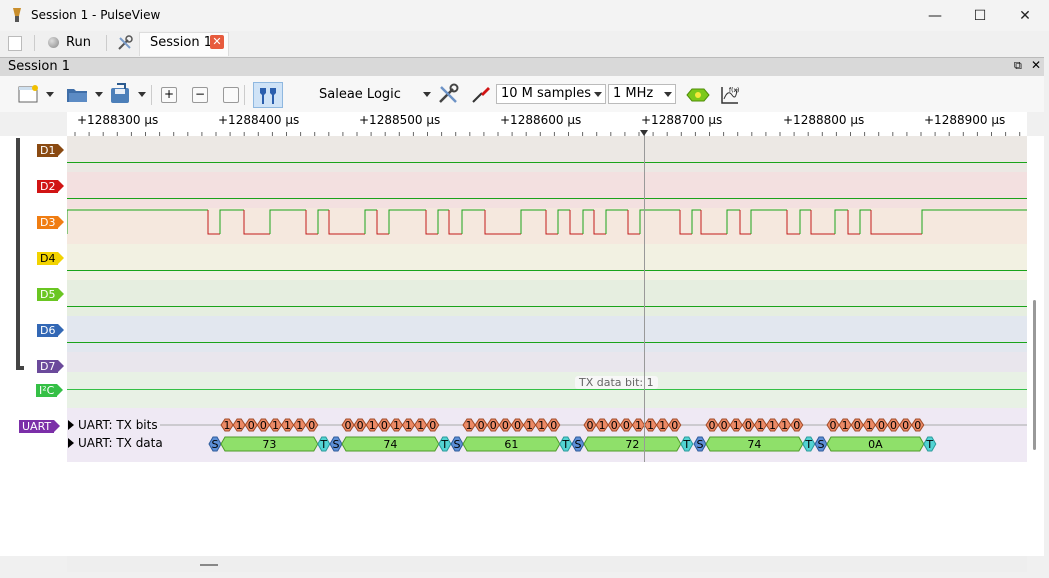 The height and width of the screenshot is (578, 1049). Describe the element at coordinates (78, 42) in the screenshot. I see `run-button: Run` at that location.